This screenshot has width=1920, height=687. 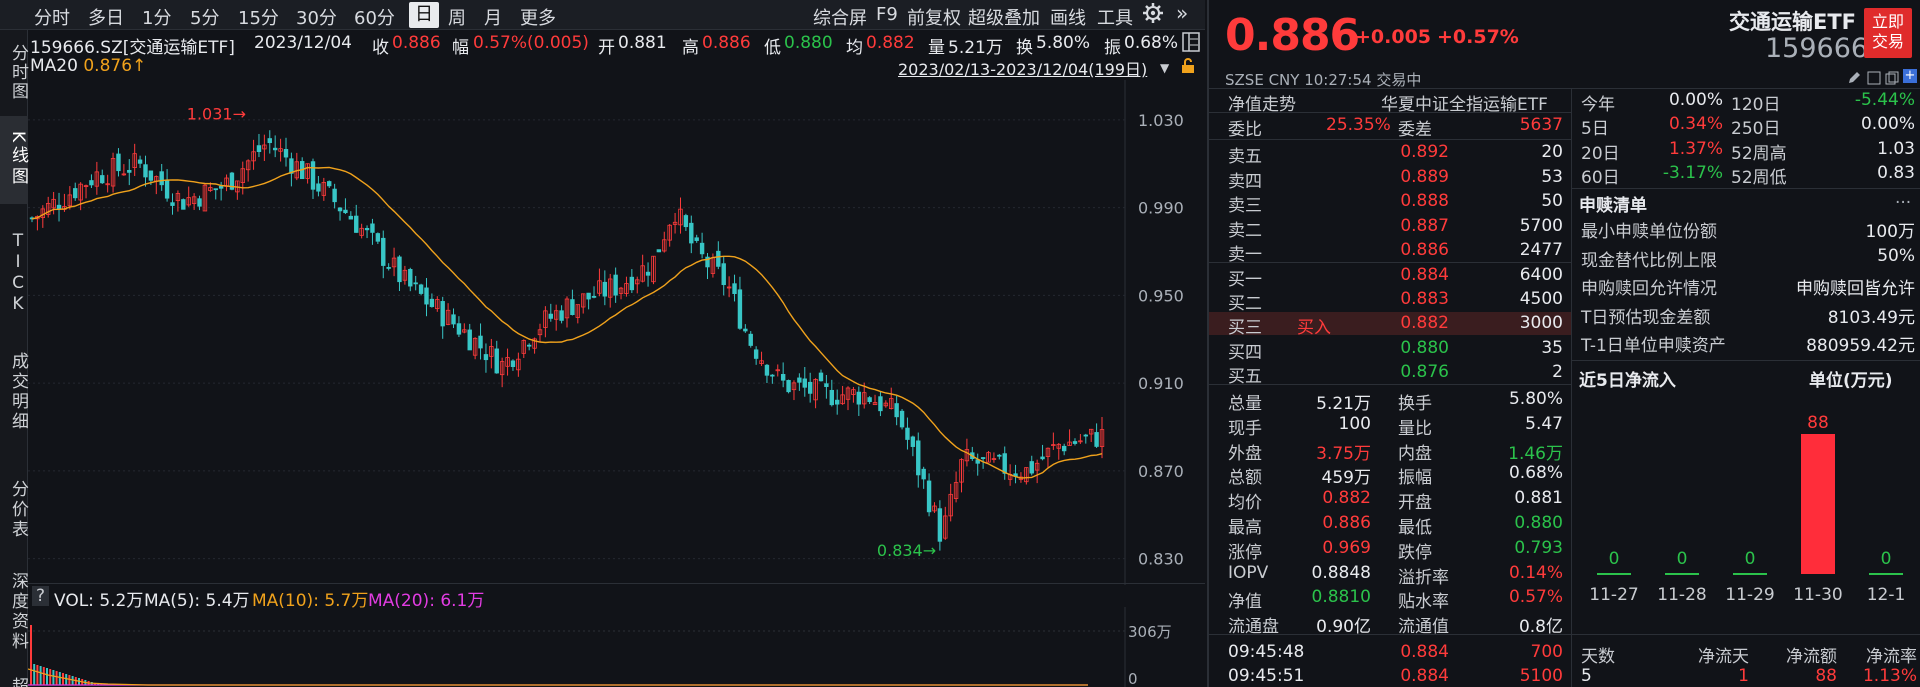 I want to click on double-chevron-right-icon: », so click(x=1182, y=13).